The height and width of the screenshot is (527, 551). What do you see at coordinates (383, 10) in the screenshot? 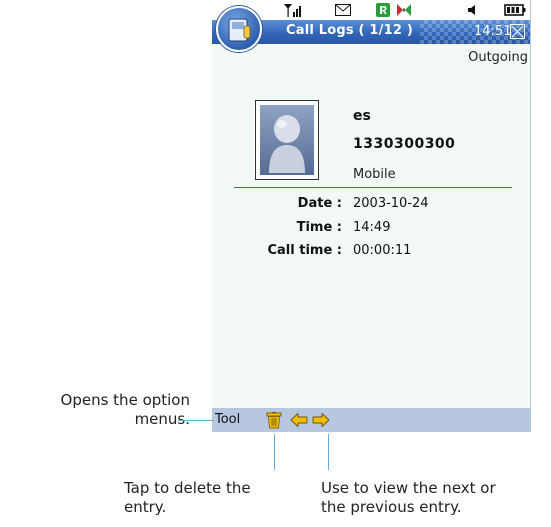
I see `network-icon` at bounding box center [383, 10].